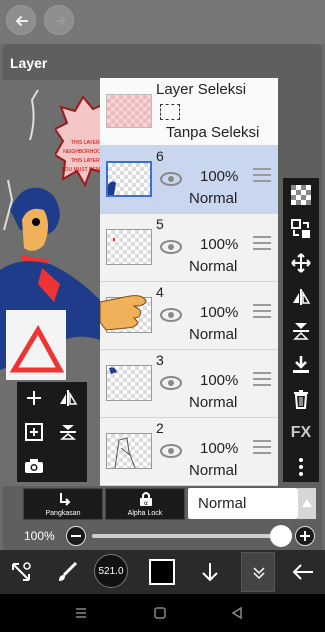 The image size is (325, 632). I want to click on layer-number: 5, so click(160, 224).